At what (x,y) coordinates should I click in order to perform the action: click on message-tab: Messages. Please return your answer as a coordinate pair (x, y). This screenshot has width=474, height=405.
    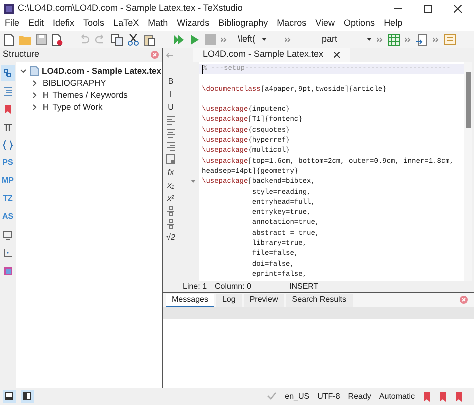
    Looking at the image, I should click on (190, 300).